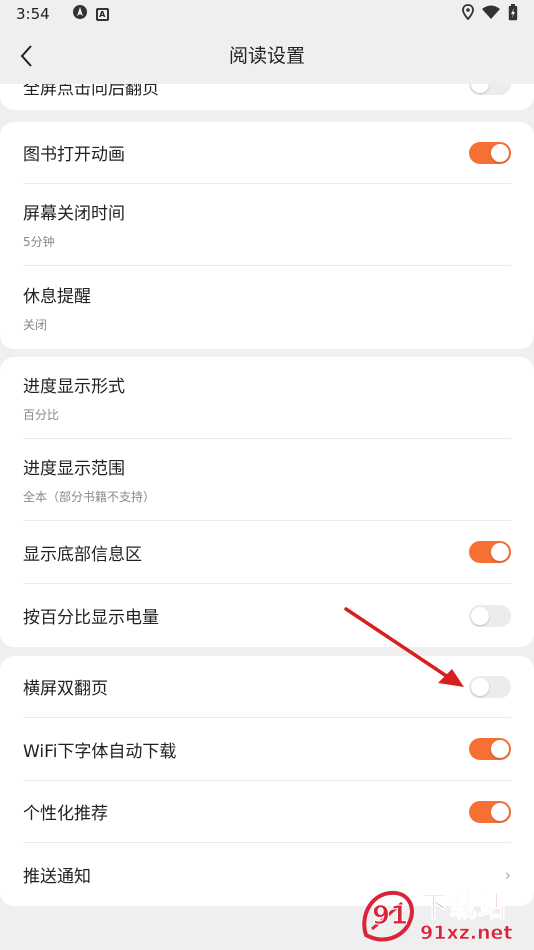 The image size is (534, 950). What do you see at coordinates (74, 214) in the screenshot?
I see `setting-title: 屏幕关闭时间` at bounding box center [74, 214].